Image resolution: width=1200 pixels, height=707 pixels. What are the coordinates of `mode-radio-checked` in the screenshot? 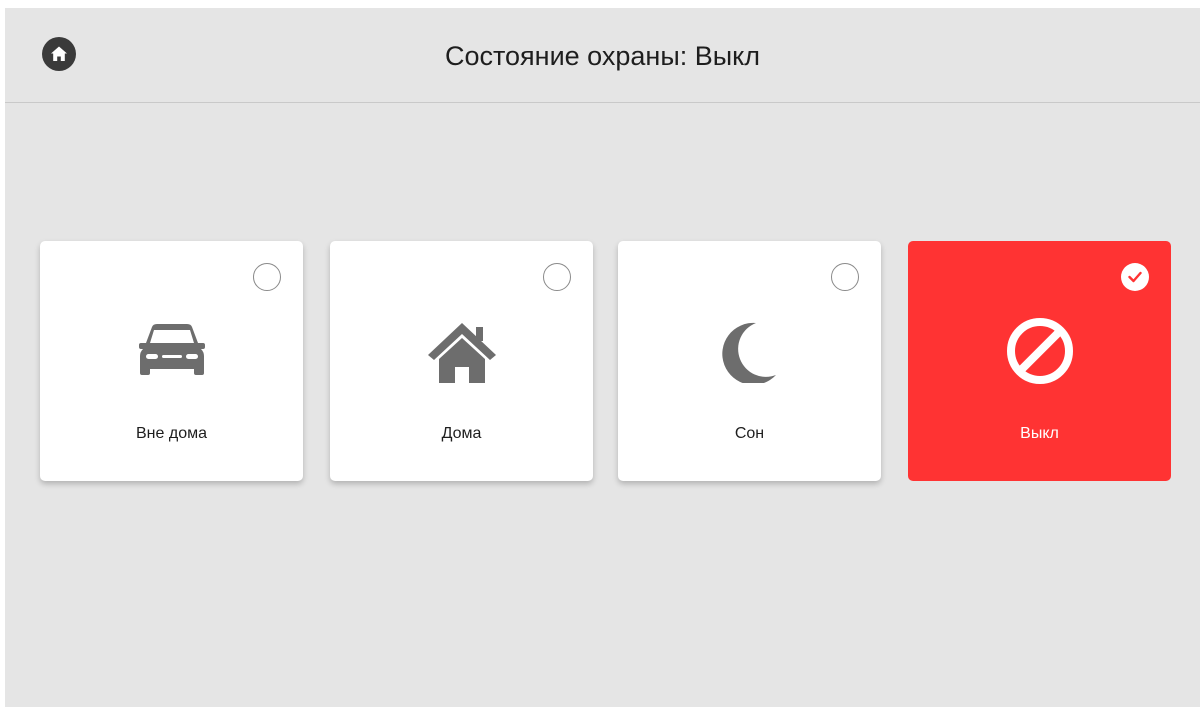 It's located at (1135, 277).